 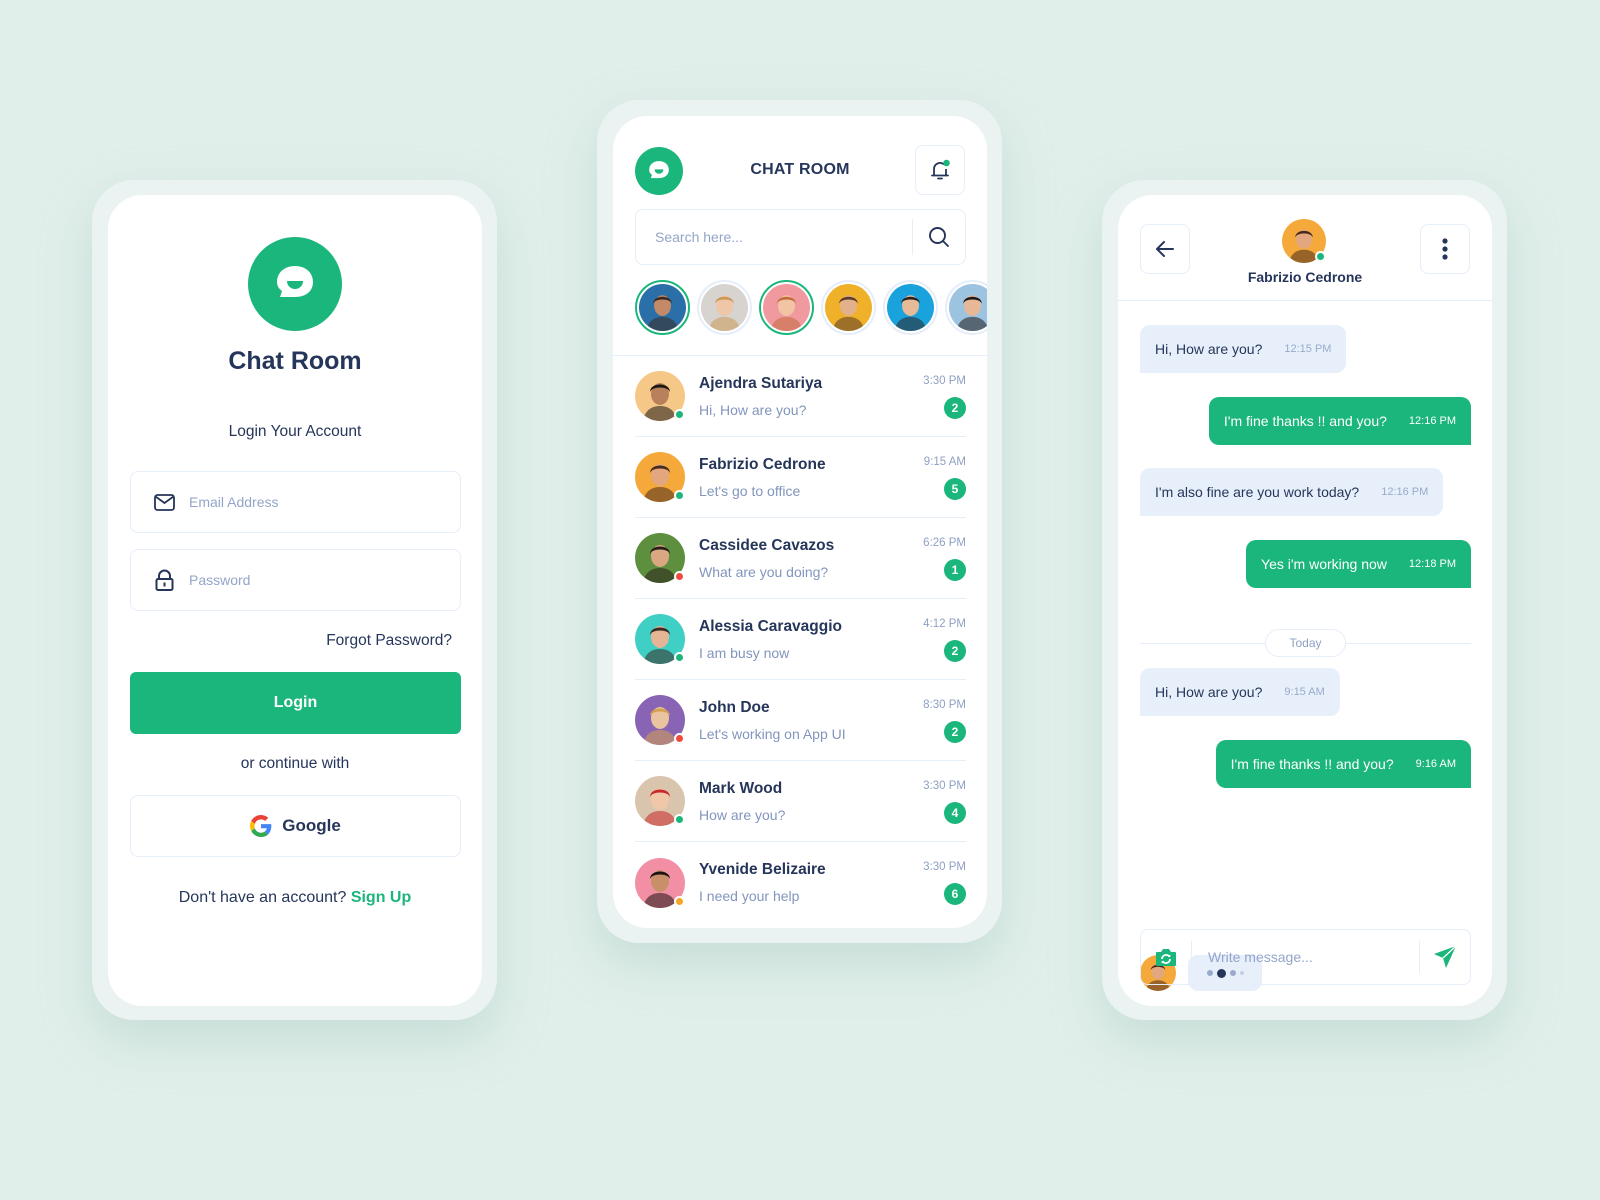 I want to click on busy-status-dot, so click(x=679, y=576).